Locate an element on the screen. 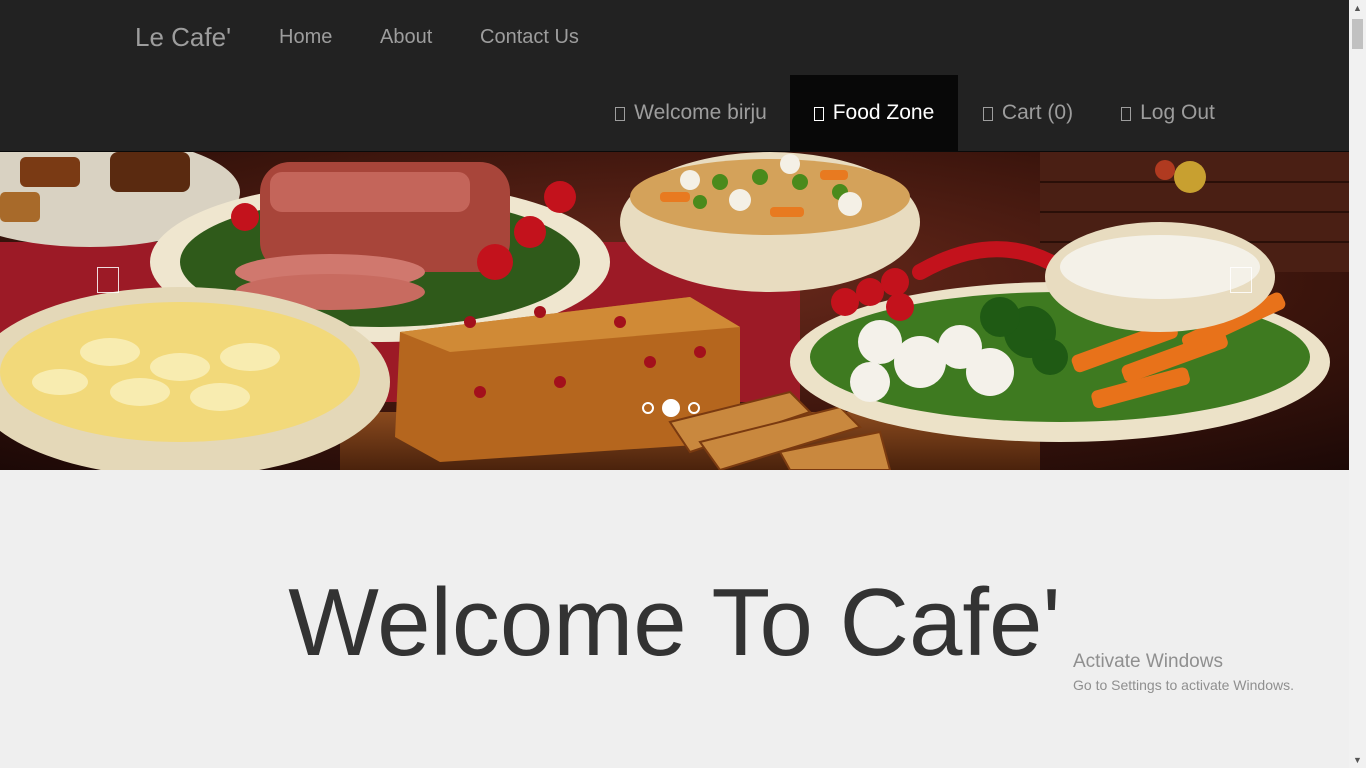 This screenshot has width=1366, height=768. nav-item-cart: Cart (0) is located at coordinates (1028, 113).